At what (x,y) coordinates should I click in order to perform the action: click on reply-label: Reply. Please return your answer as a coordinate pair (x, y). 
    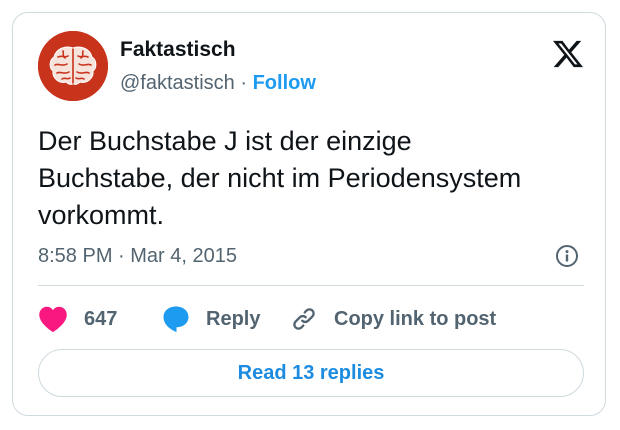
    Looking at the image, I should click on (233, 319).